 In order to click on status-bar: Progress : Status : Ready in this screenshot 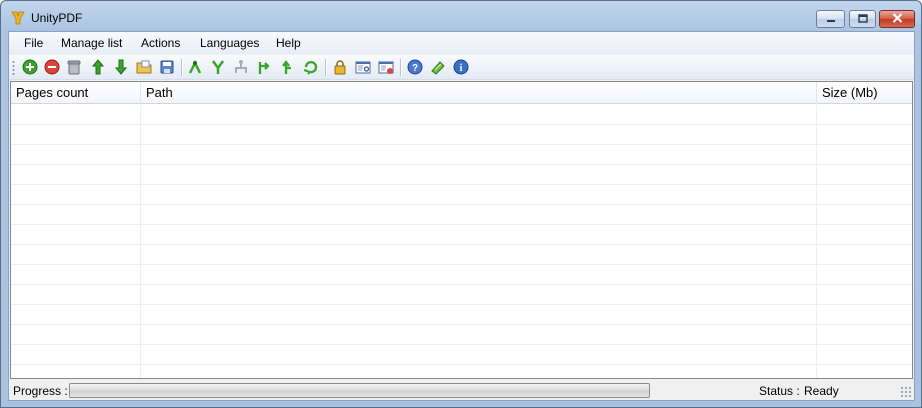, I will do `click(461, 390)`.